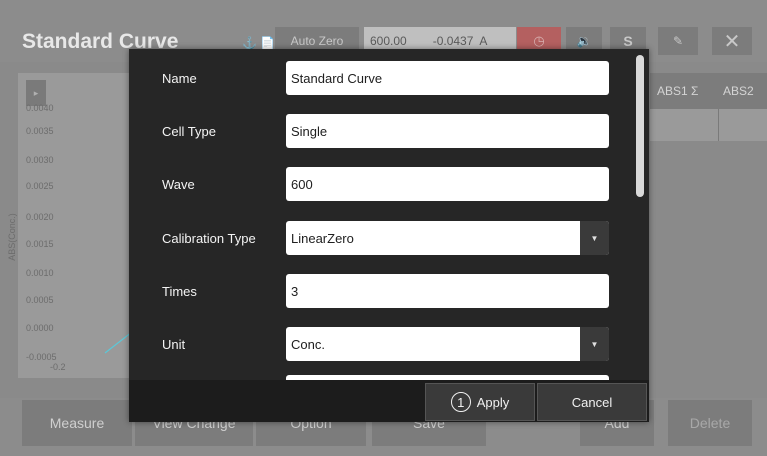 The image size is (767, 456). I want to click on column-abs2: ABS2, so click(738, 91).